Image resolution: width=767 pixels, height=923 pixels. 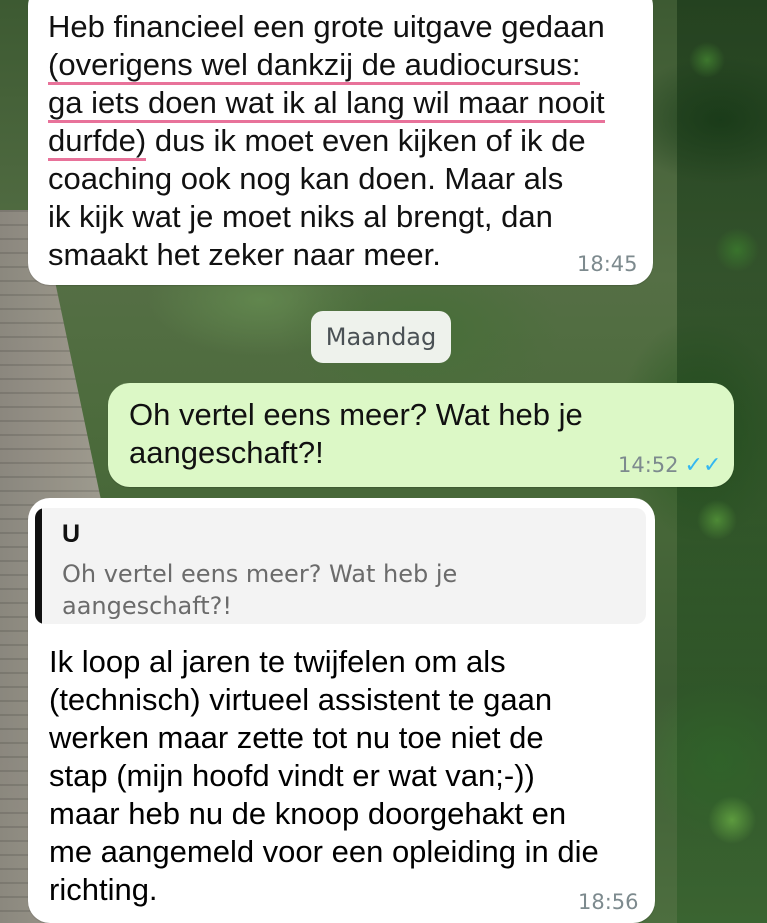 I want to click on message-text-line: dus ik moet even kijken of ik de, so click(x=366, y=140).